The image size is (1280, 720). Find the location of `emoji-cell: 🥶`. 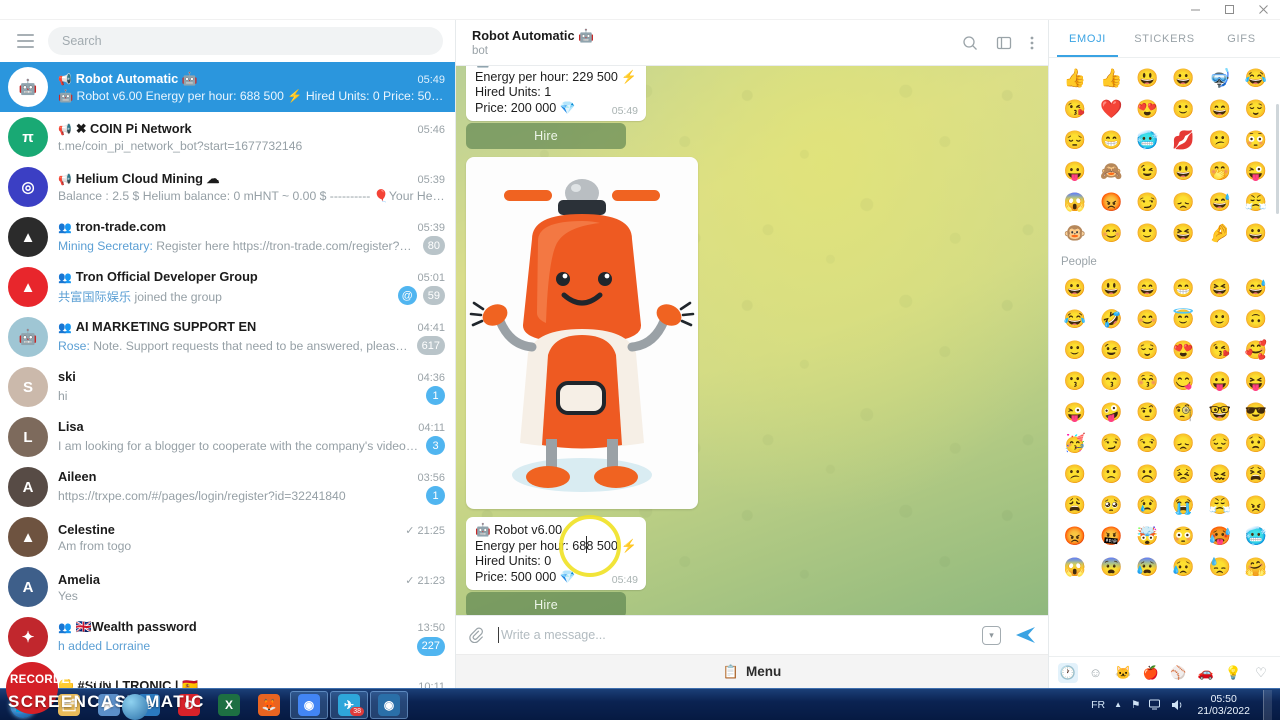

emoji-cell: 🥶 is located at coordinates (1147, 139).